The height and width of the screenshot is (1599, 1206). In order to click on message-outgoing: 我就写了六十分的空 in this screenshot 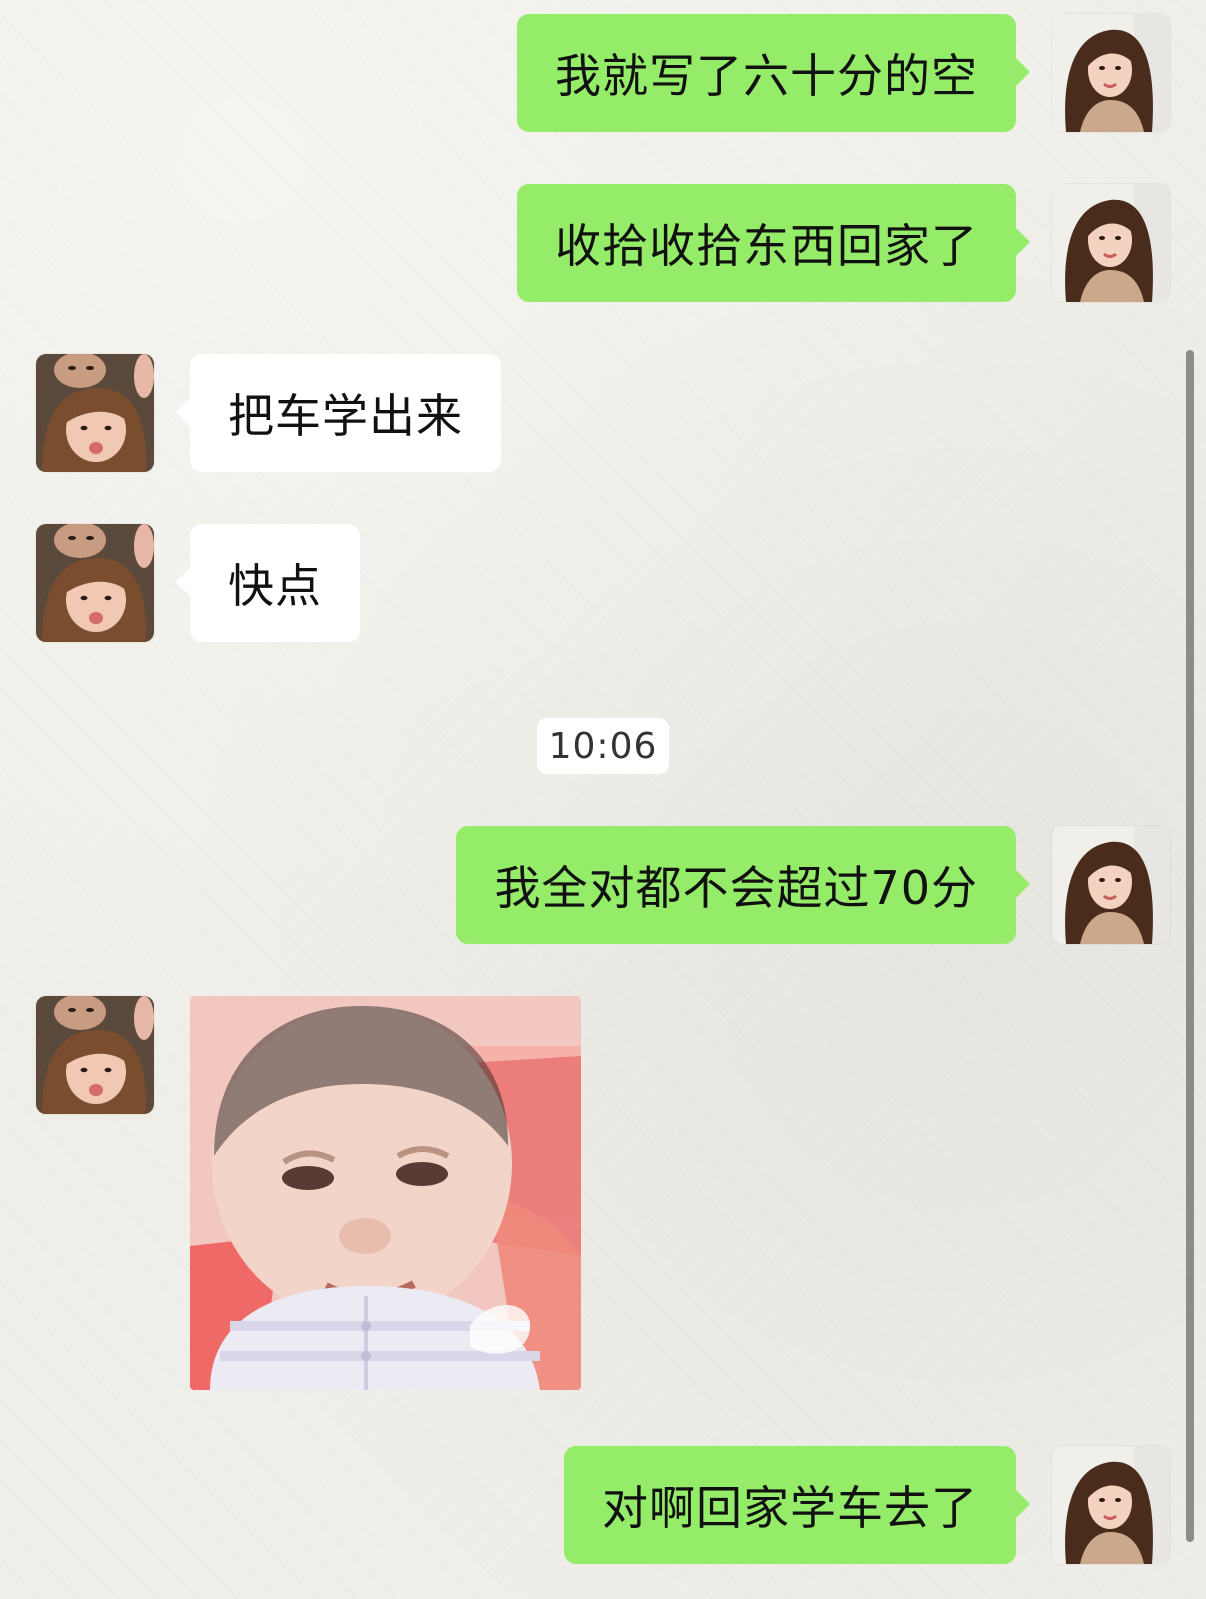, I will do `click(843, 73)`.